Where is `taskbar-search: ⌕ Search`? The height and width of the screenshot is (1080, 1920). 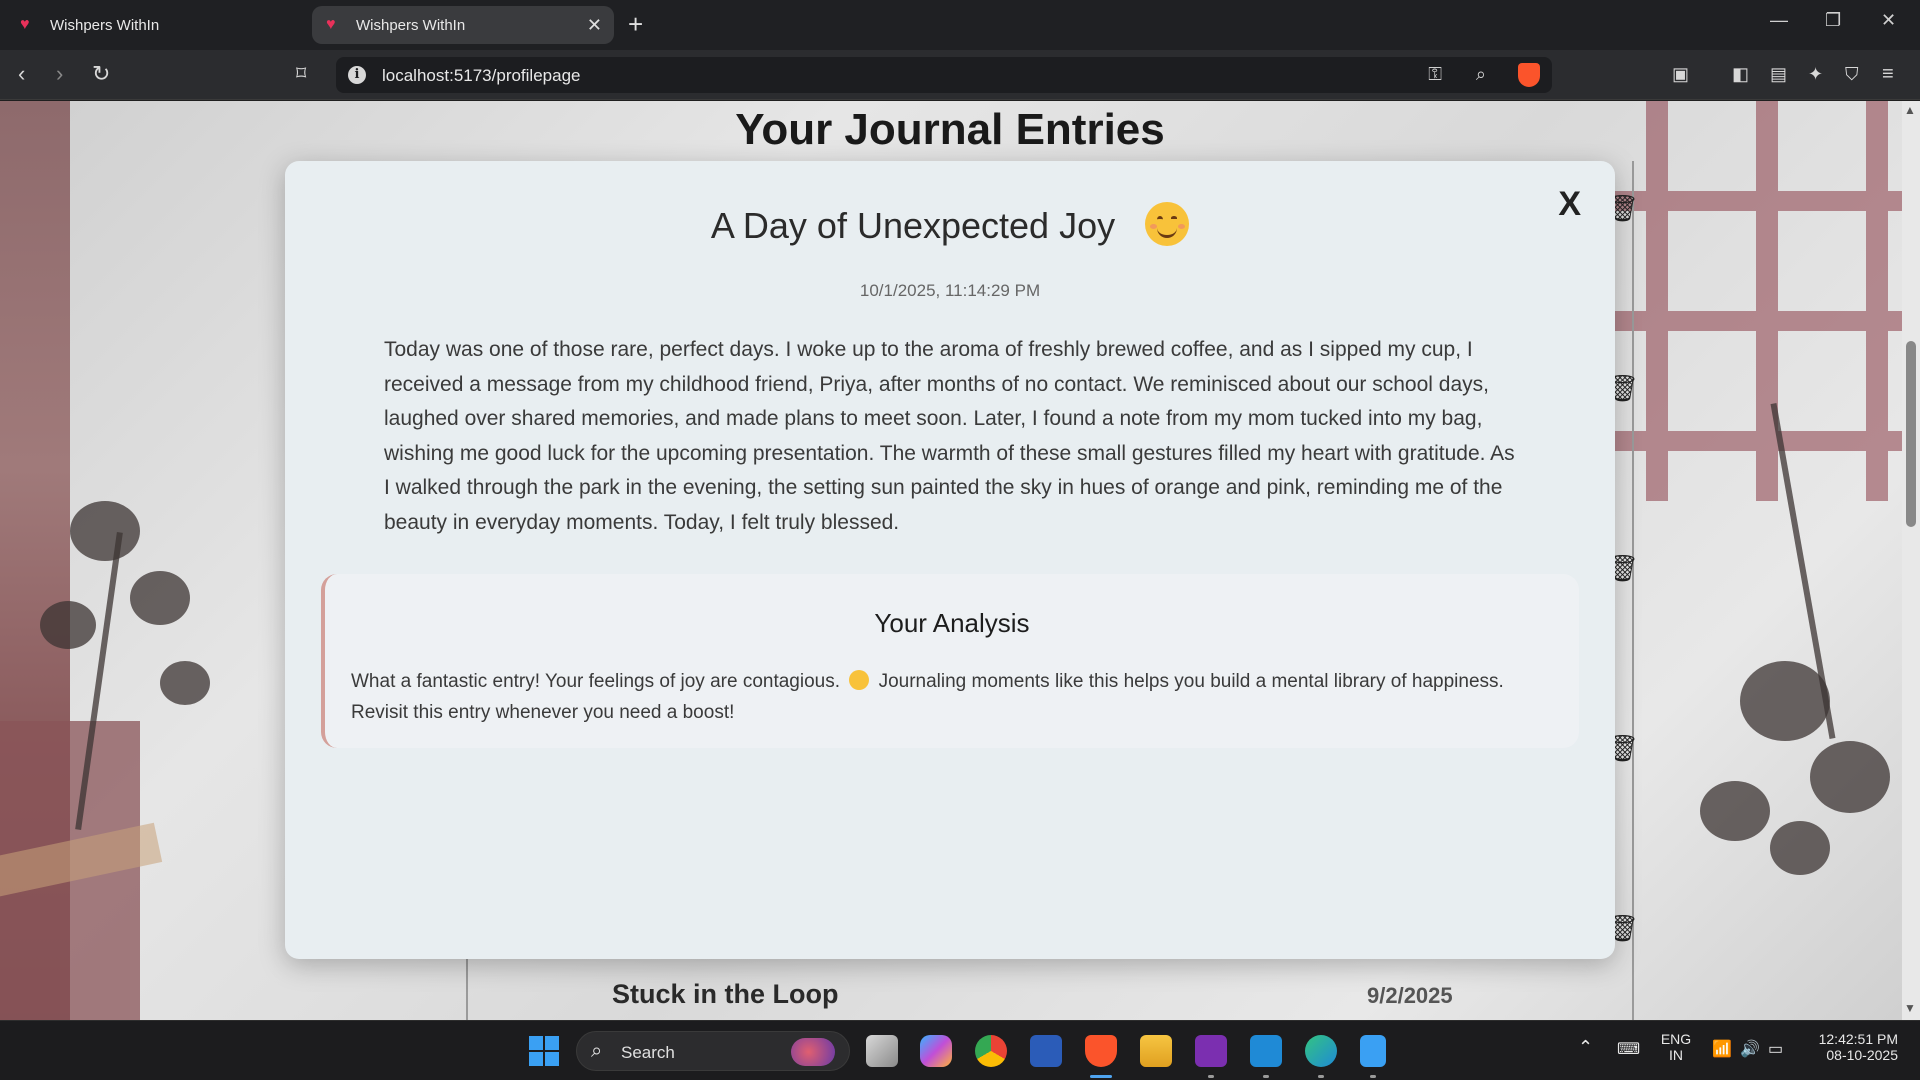 taskbar-search: ⌕ Search is located at coordinates (713, 1051).